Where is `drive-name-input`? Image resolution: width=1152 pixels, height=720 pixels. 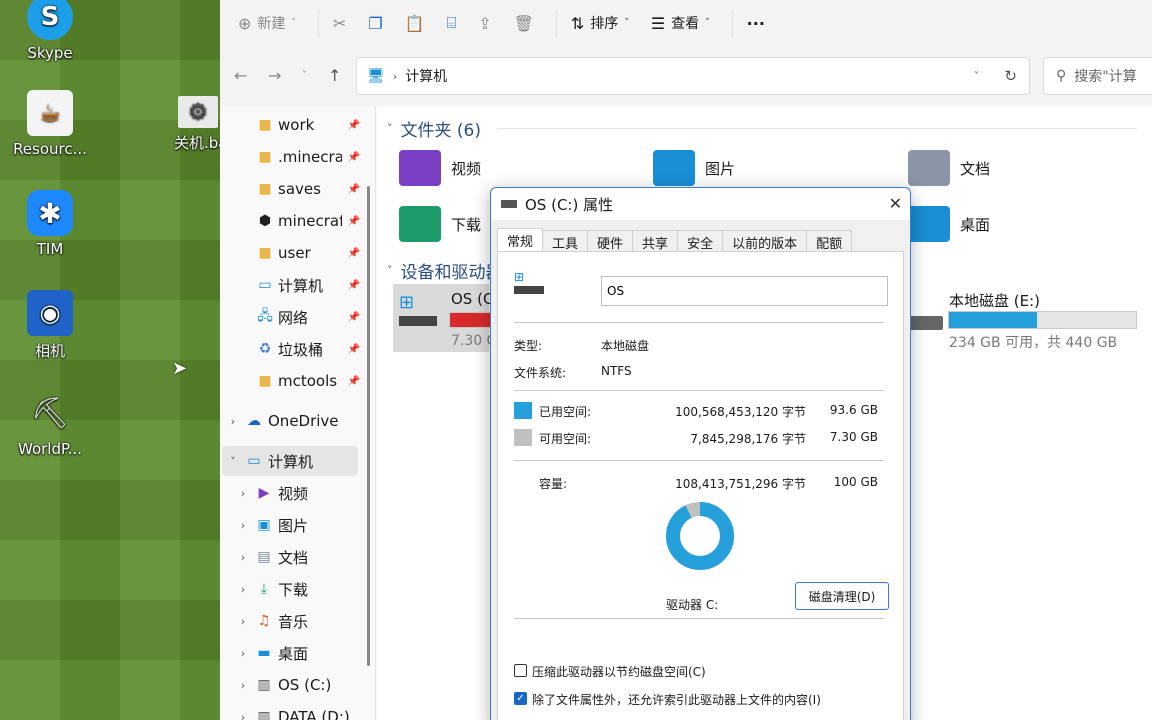
drive-name-input is located at coordinates (744, 291).